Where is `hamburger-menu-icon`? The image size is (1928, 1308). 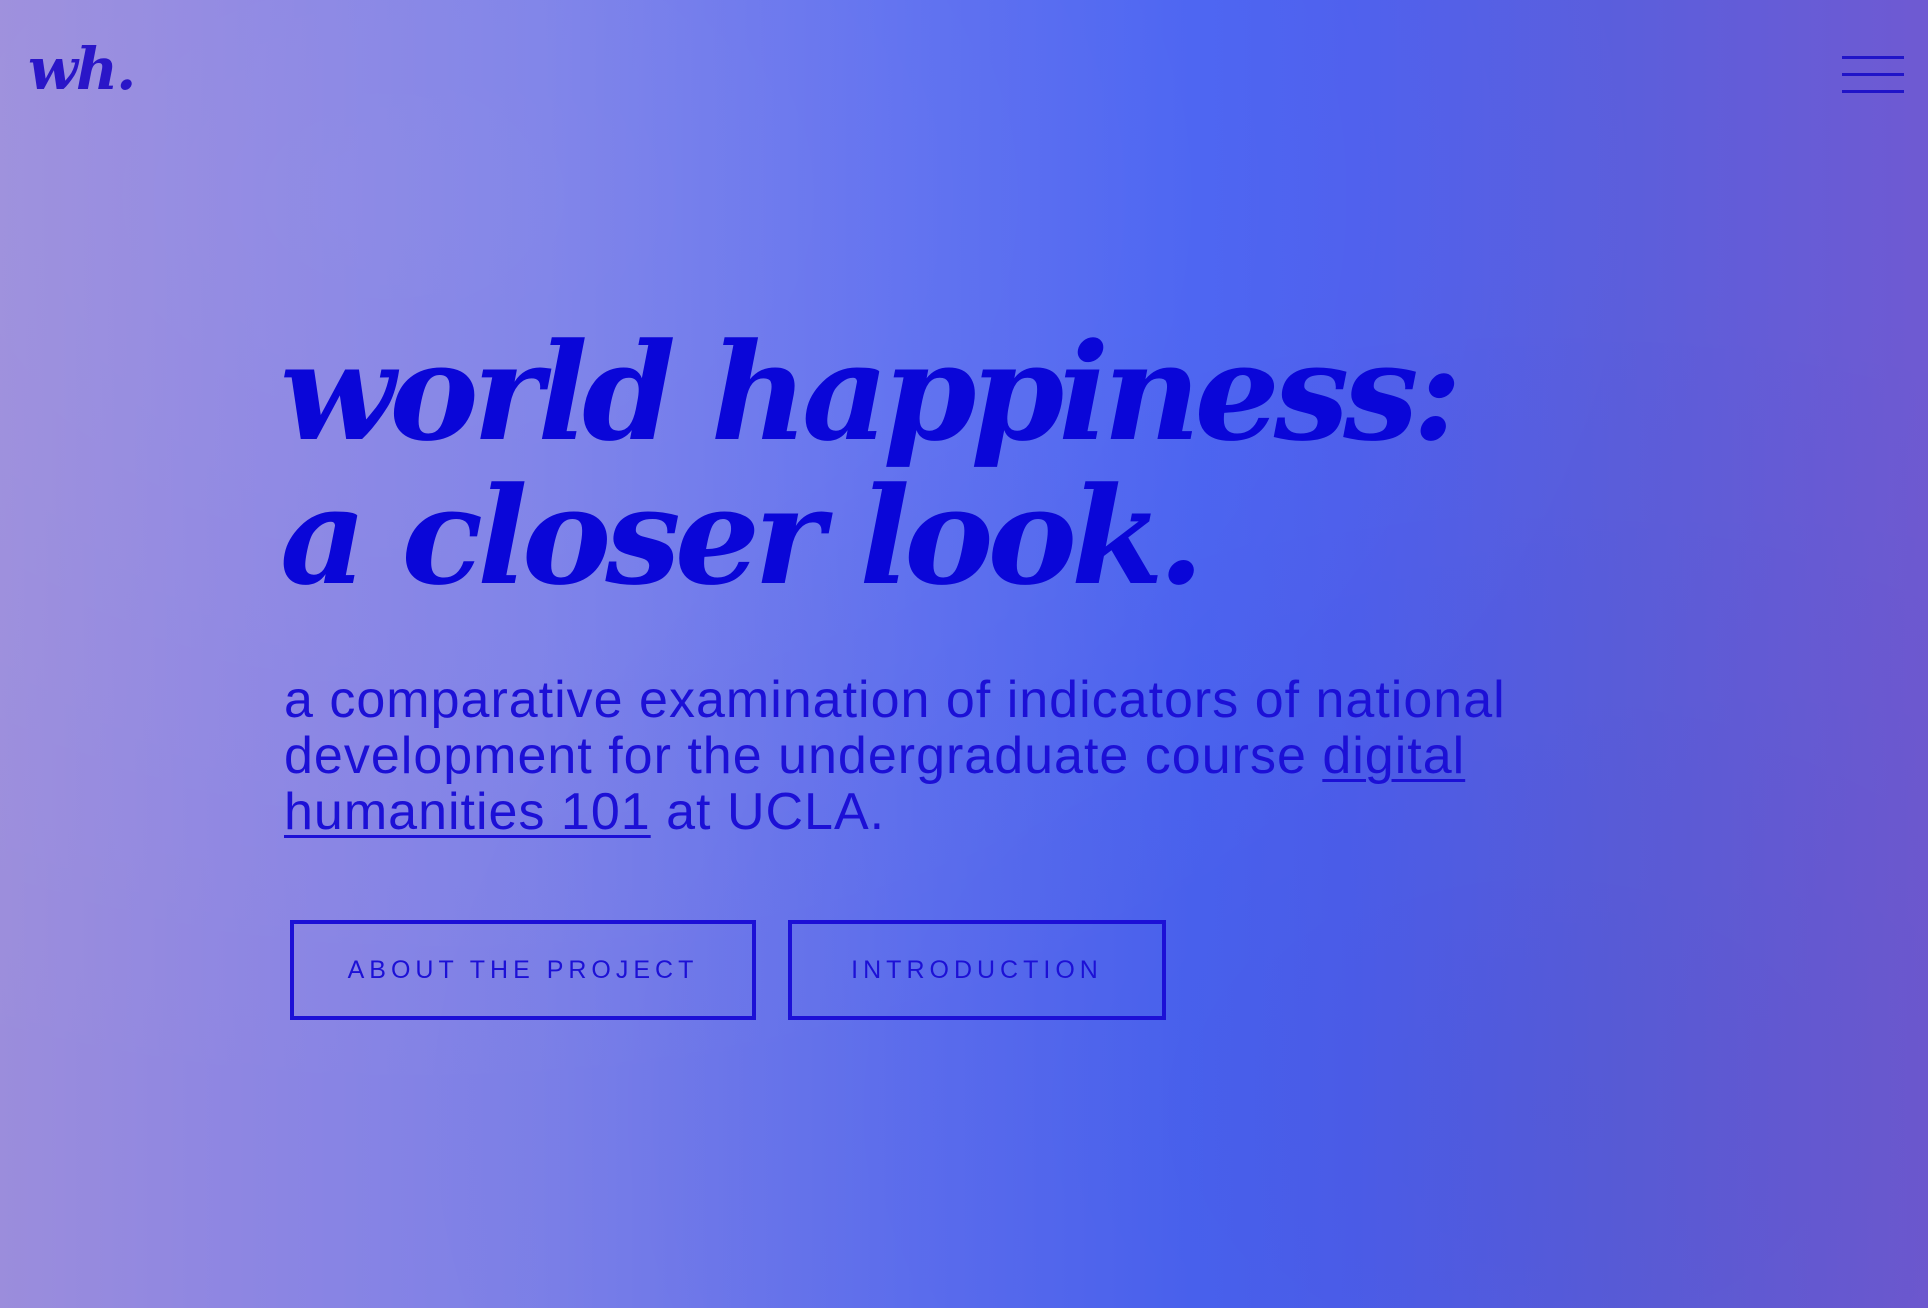
hamburger-menu-icon is located at coordinates (1873, 76).